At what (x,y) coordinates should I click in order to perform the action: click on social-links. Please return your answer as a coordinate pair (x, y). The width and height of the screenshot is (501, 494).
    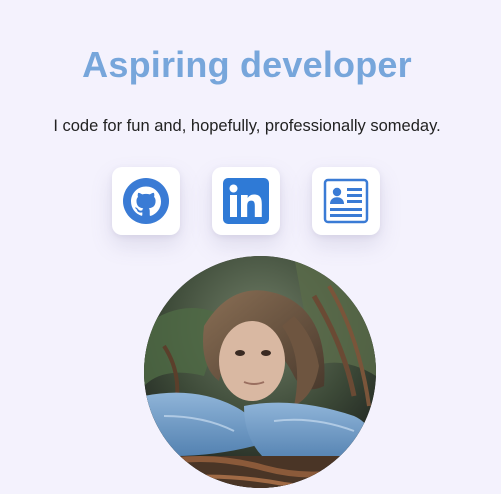
    Looking at the image, I should click on (247, 201).